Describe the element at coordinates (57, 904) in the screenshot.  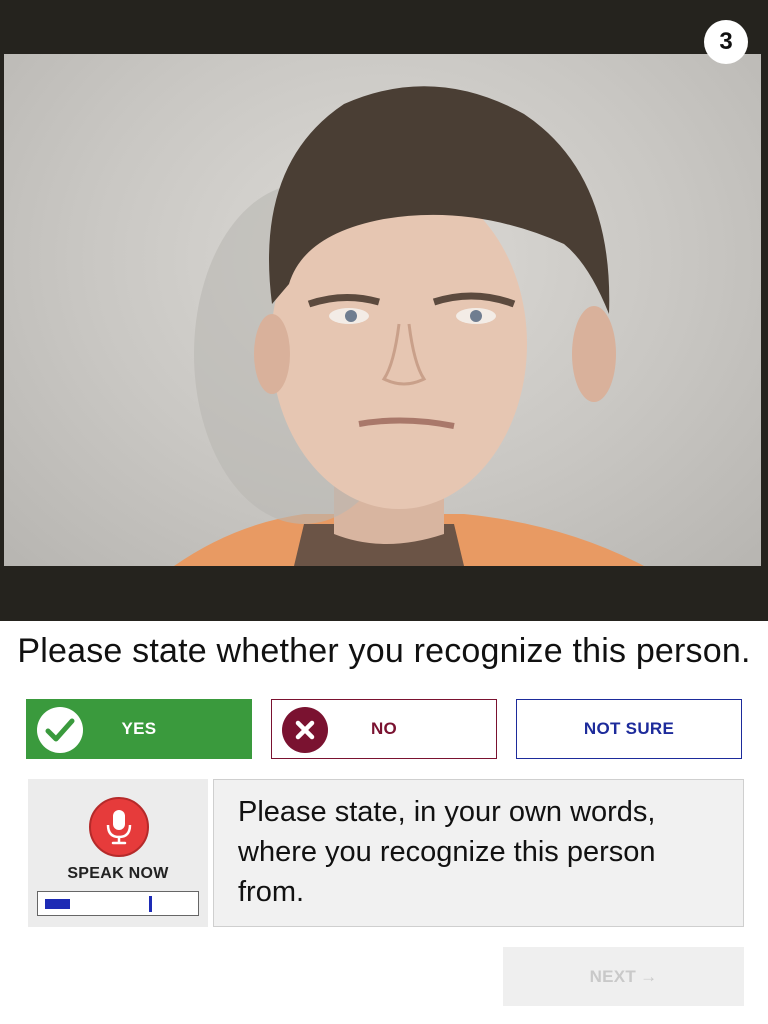
I see `audio-level-fill` at that location.